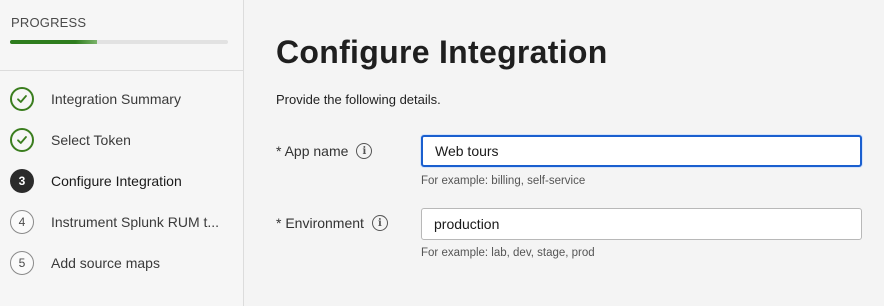 This screenshot has width=884, height=306. I want to click on app-name-label-text: * App name, so click(312, 151).